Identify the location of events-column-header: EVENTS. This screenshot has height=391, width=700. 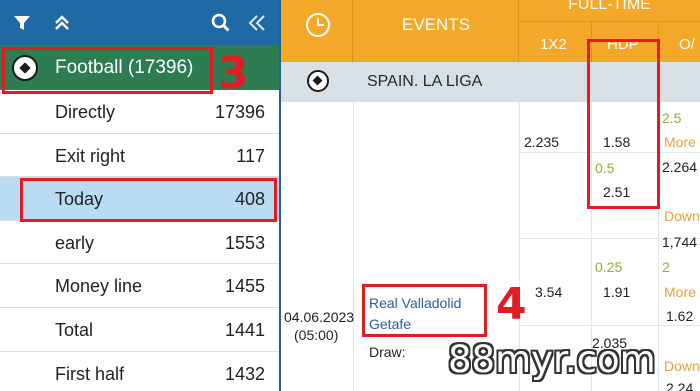
(436, 31).